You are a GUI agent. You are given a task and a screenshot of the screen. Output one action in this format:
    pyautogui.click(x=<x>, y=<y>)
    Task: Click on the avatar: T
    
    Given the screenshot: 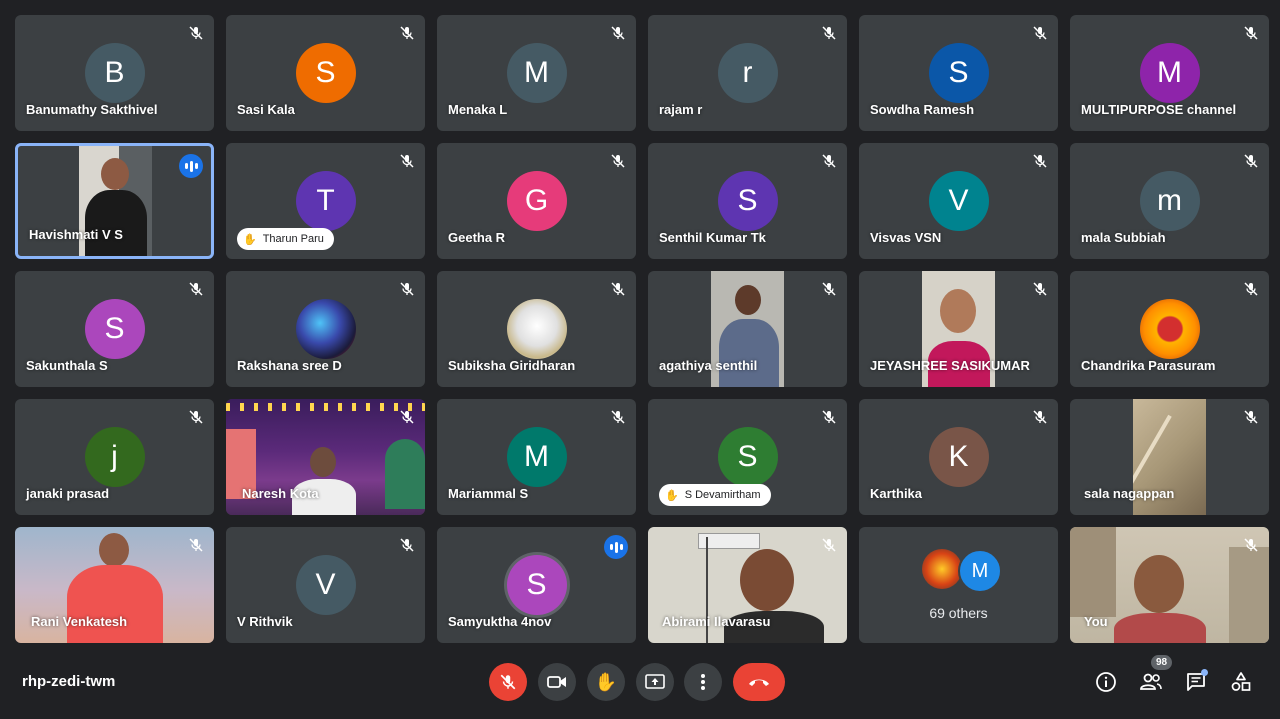 What is the action you would take?
    pyautogui.click(x=325, y=201)
    